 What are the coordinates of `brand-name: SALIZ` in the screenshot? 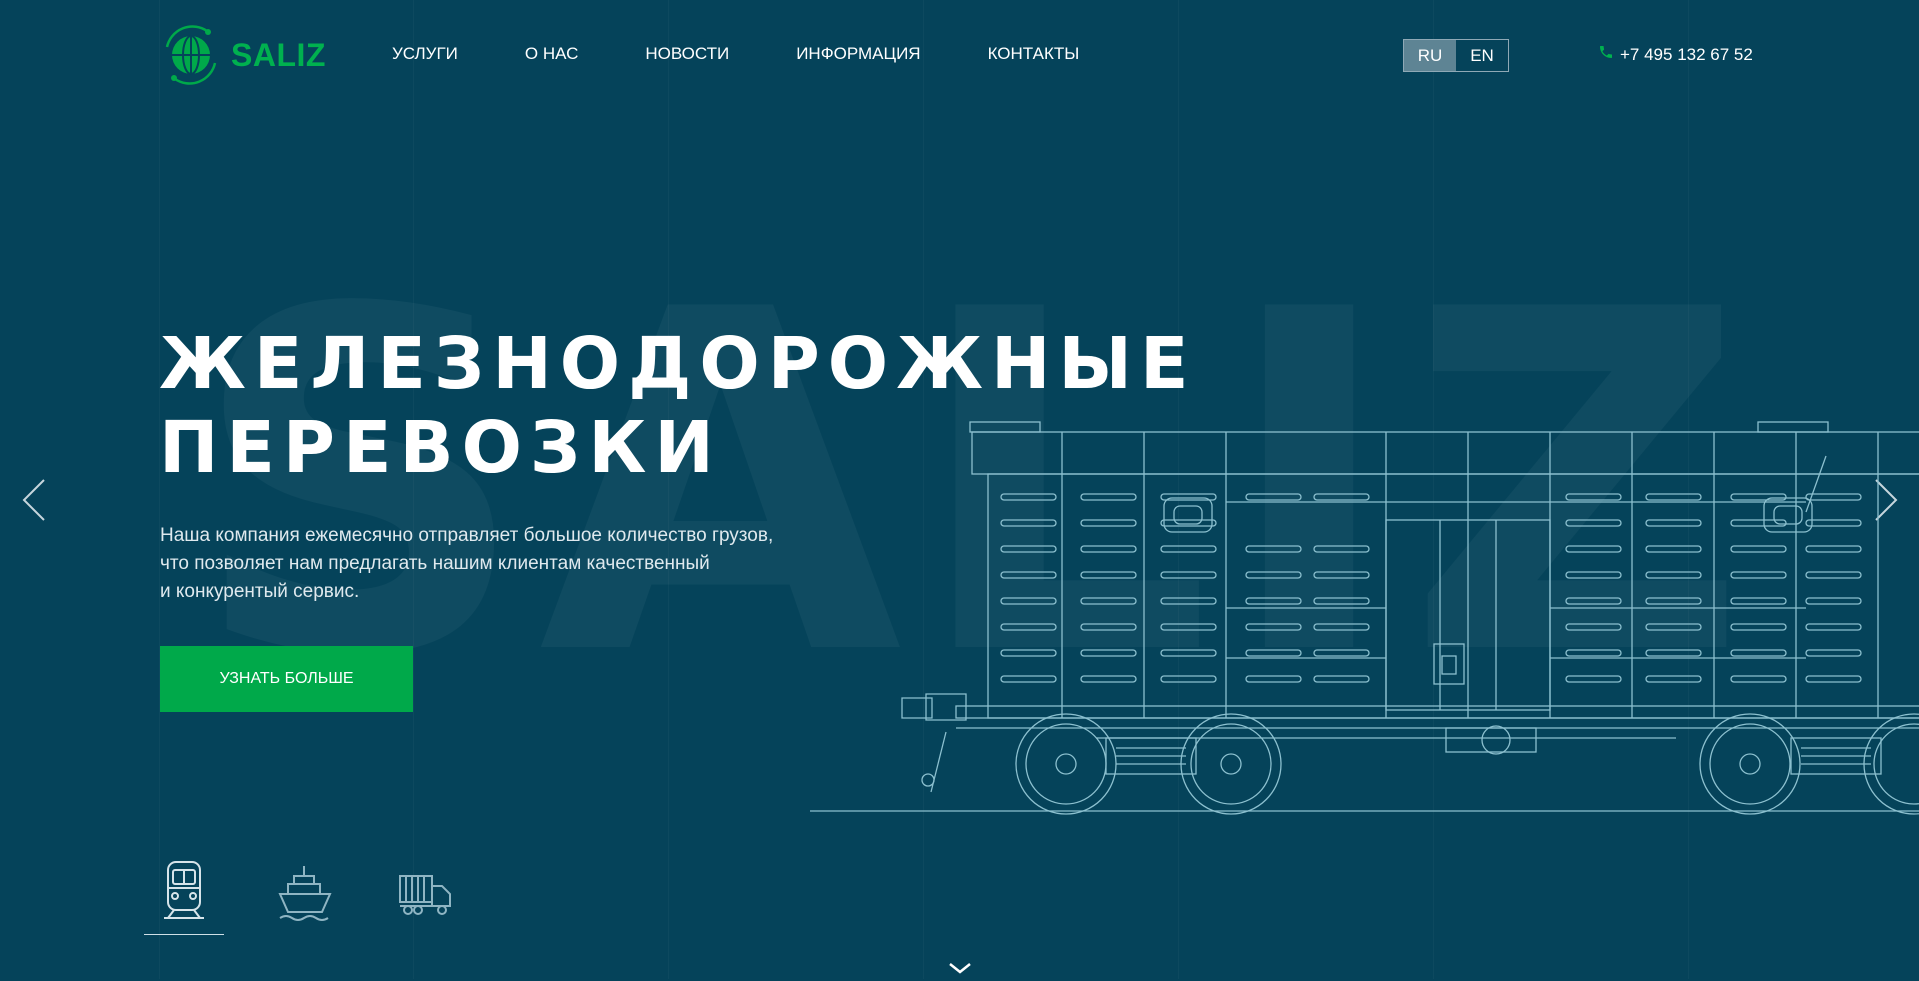 It's located at (278, 54).